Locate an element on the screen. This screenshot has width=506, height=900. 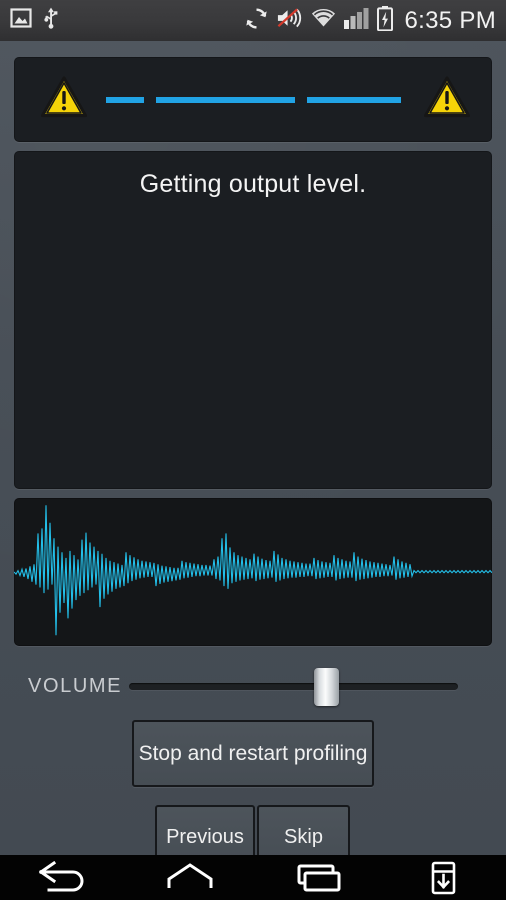
gallery-icon is located at coordinates (21, 20).